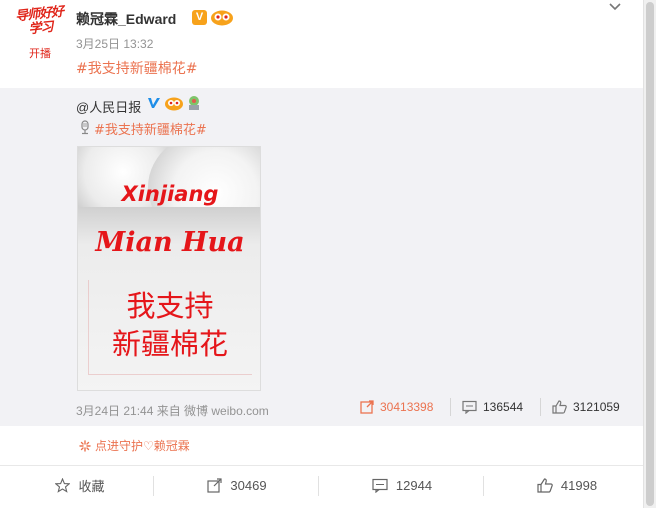 The height and width of the screenshot is (508, 656). What do you see at coordinates (169, 325) in the screenshot?
I see `image-text-chinese: 我支持 新疆棉花` at bounding box center [169, 325].